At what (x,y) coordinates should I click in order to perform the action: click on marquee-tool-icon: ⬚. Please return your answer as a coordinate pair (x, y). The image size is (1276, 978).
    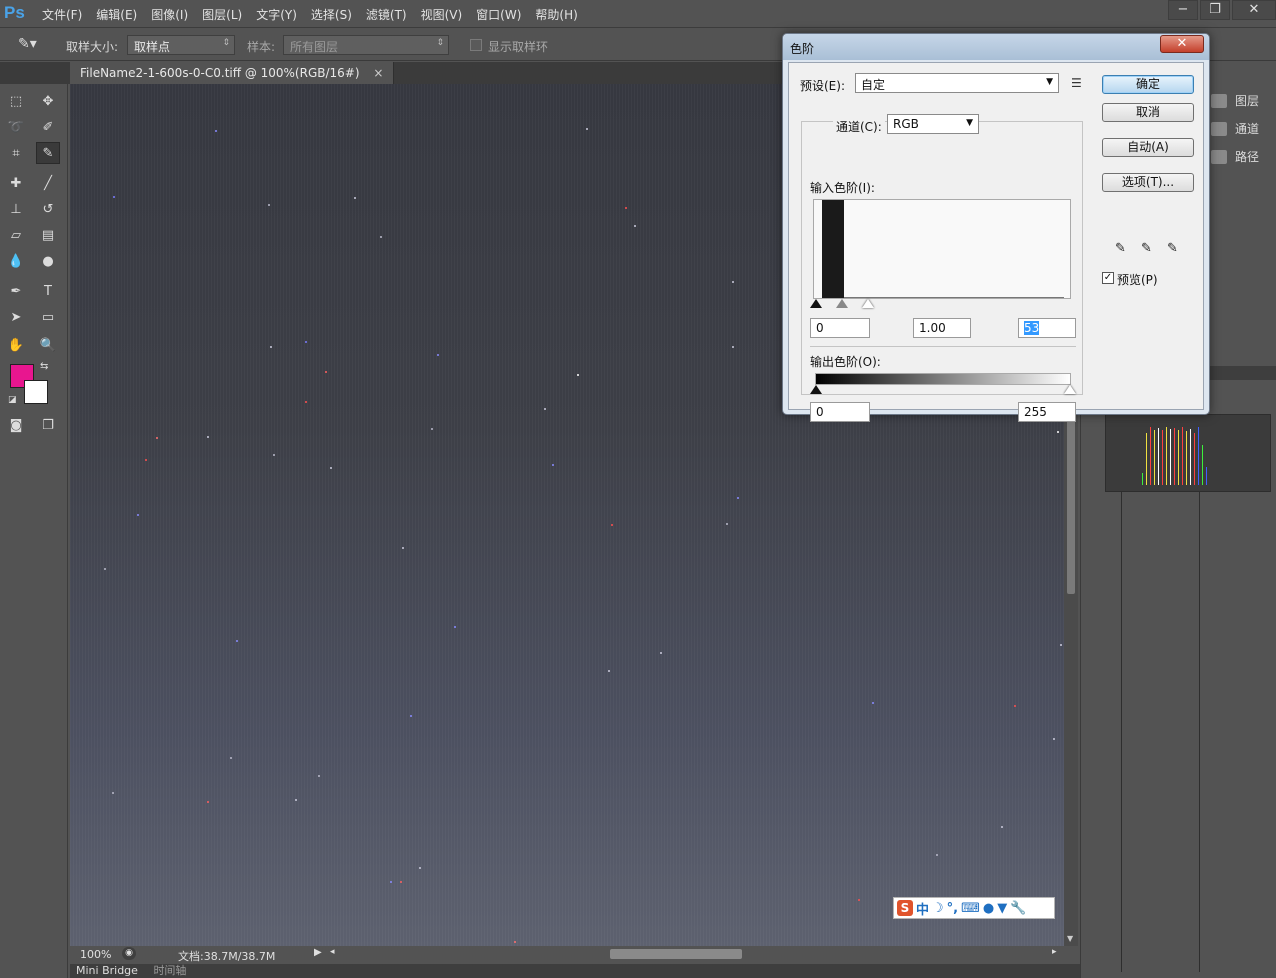
    Looking at the image, I should click on (16, 101).